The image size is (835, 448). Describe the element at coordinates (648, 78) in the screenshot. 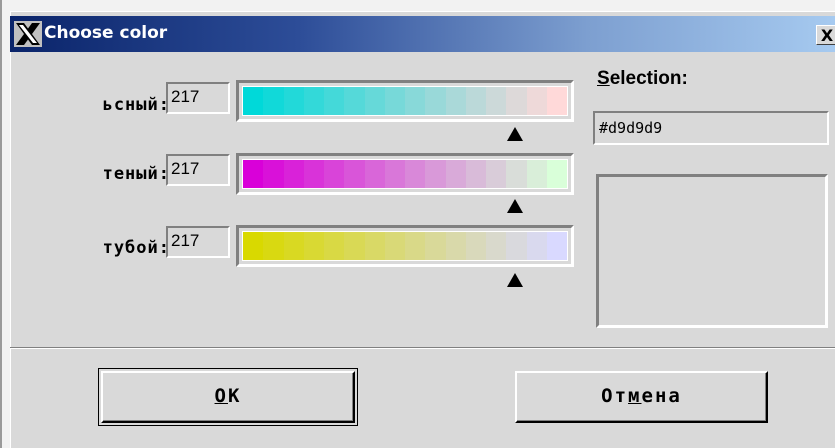

I see `selection-label-rest: election:` at that location.